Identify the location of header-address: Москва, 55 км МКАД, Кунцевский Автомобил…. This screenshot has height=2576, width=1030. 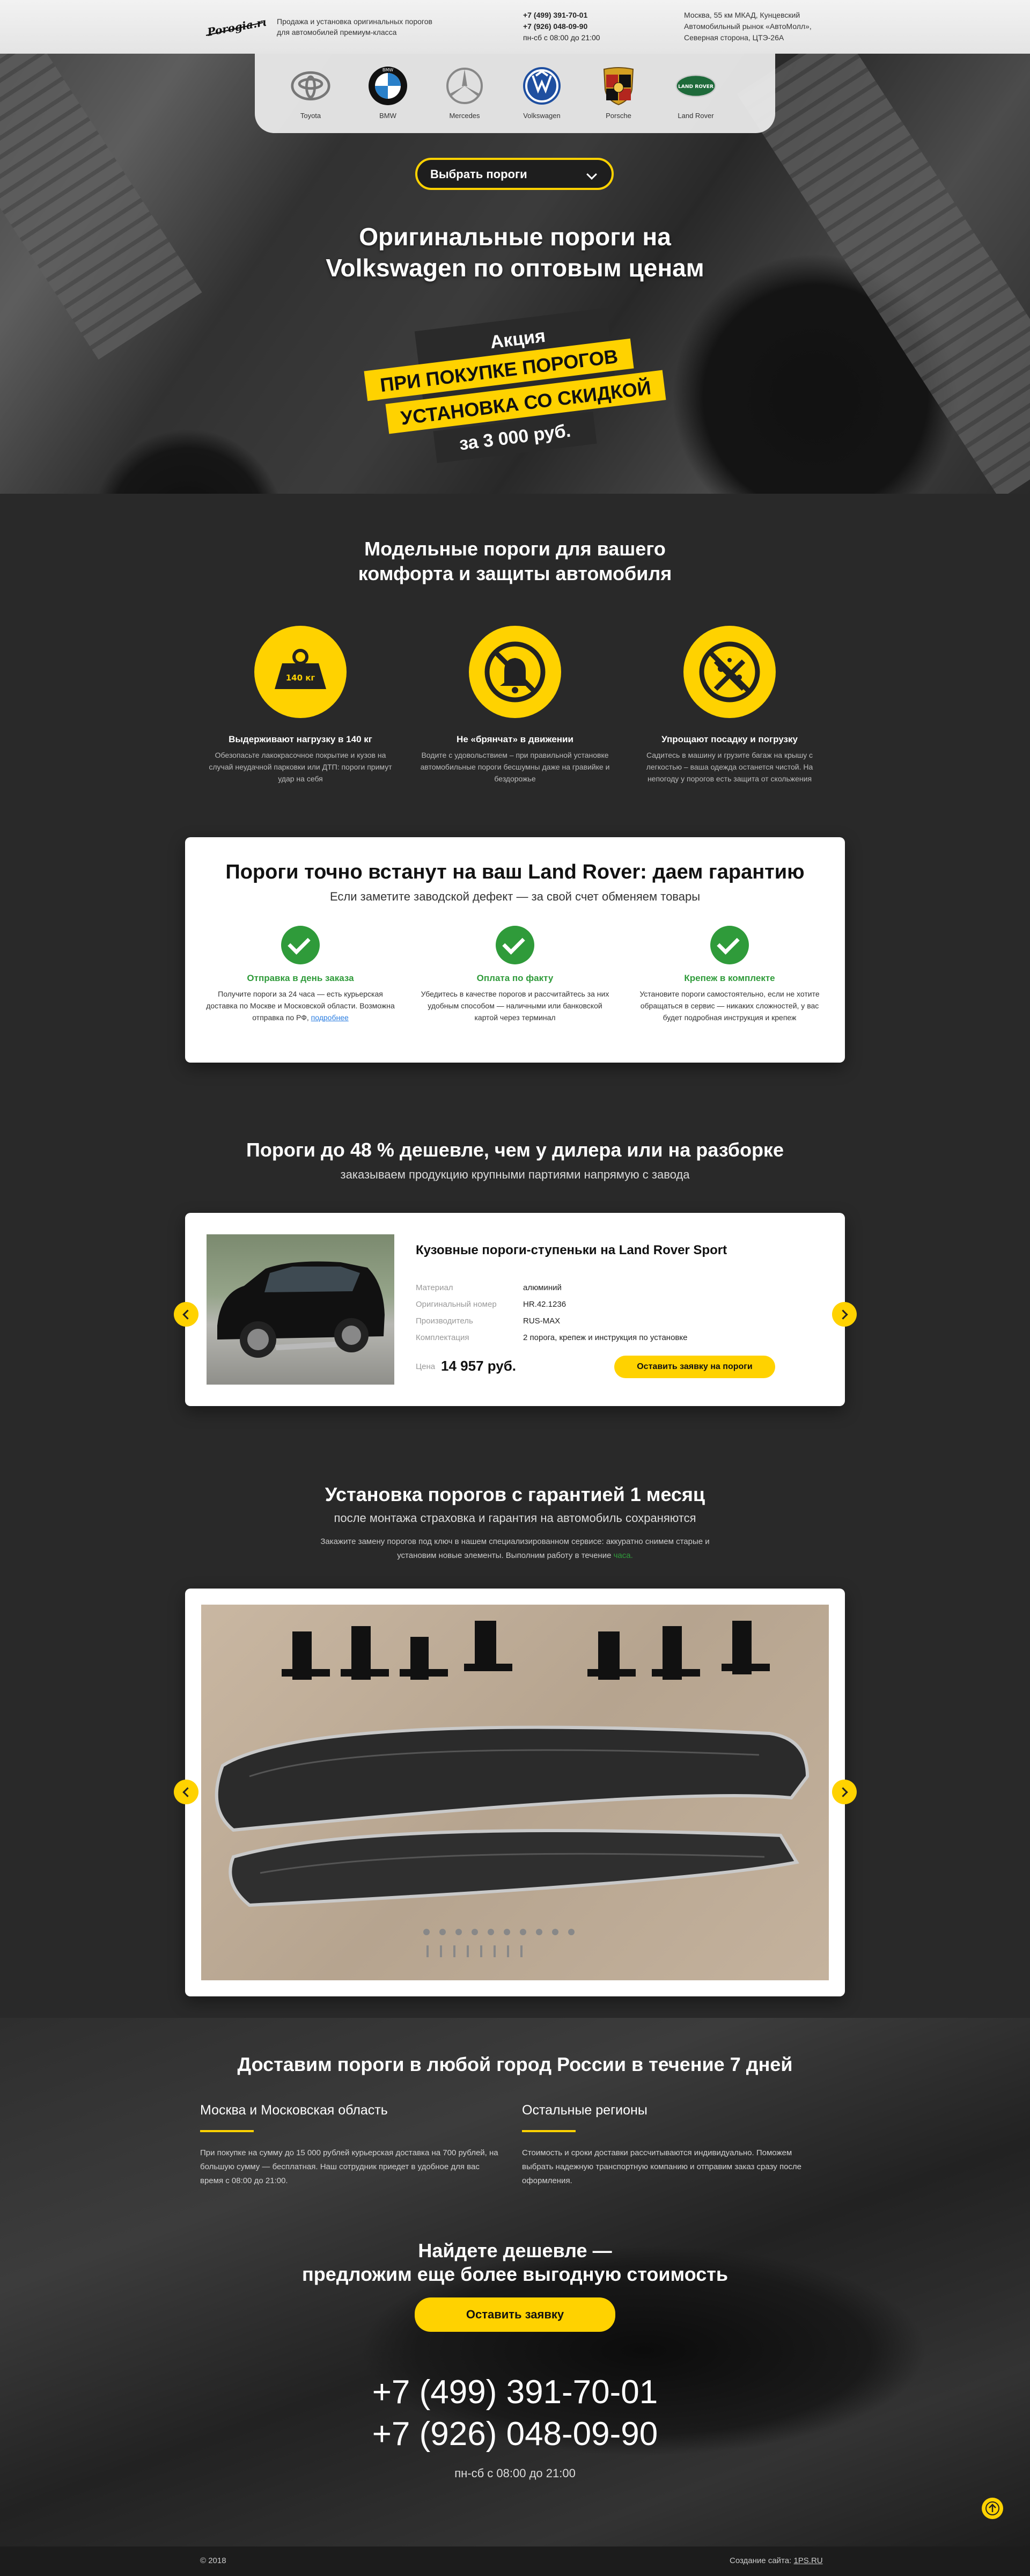
(748, 26).